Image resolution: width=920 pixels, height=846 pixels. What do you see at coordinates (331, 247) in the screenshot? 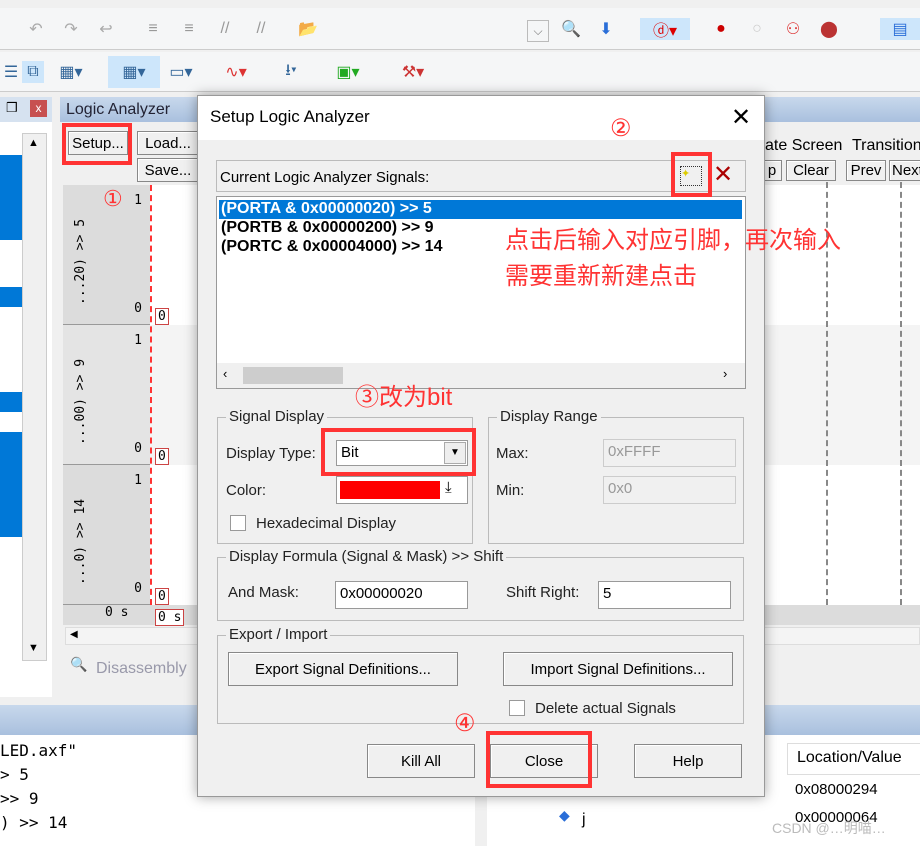
I see `signal-item: (PORTC & 0x00004000) >> 14` at bounding box center [331, 247].